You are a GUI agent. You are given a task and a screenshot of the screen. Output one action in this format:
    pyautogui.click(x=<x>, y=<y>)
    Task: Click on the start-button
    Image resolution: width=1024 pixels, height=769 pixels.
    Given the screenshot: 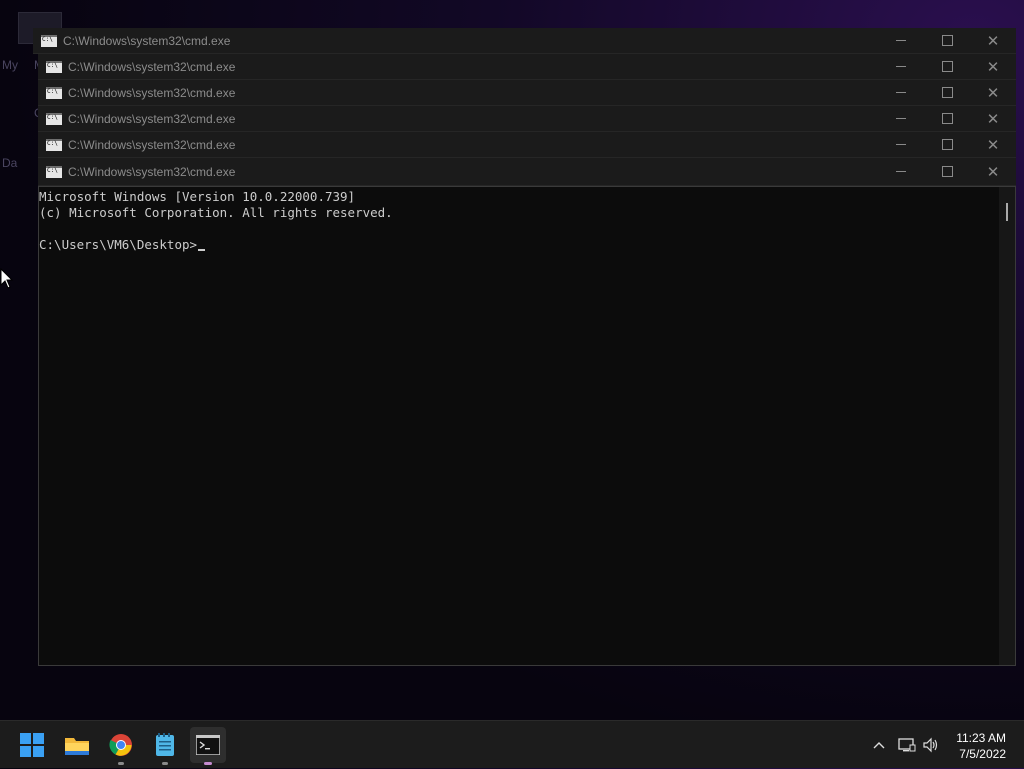 What is the action you would take?
    pyautogui.click(x=32, y=745)
    